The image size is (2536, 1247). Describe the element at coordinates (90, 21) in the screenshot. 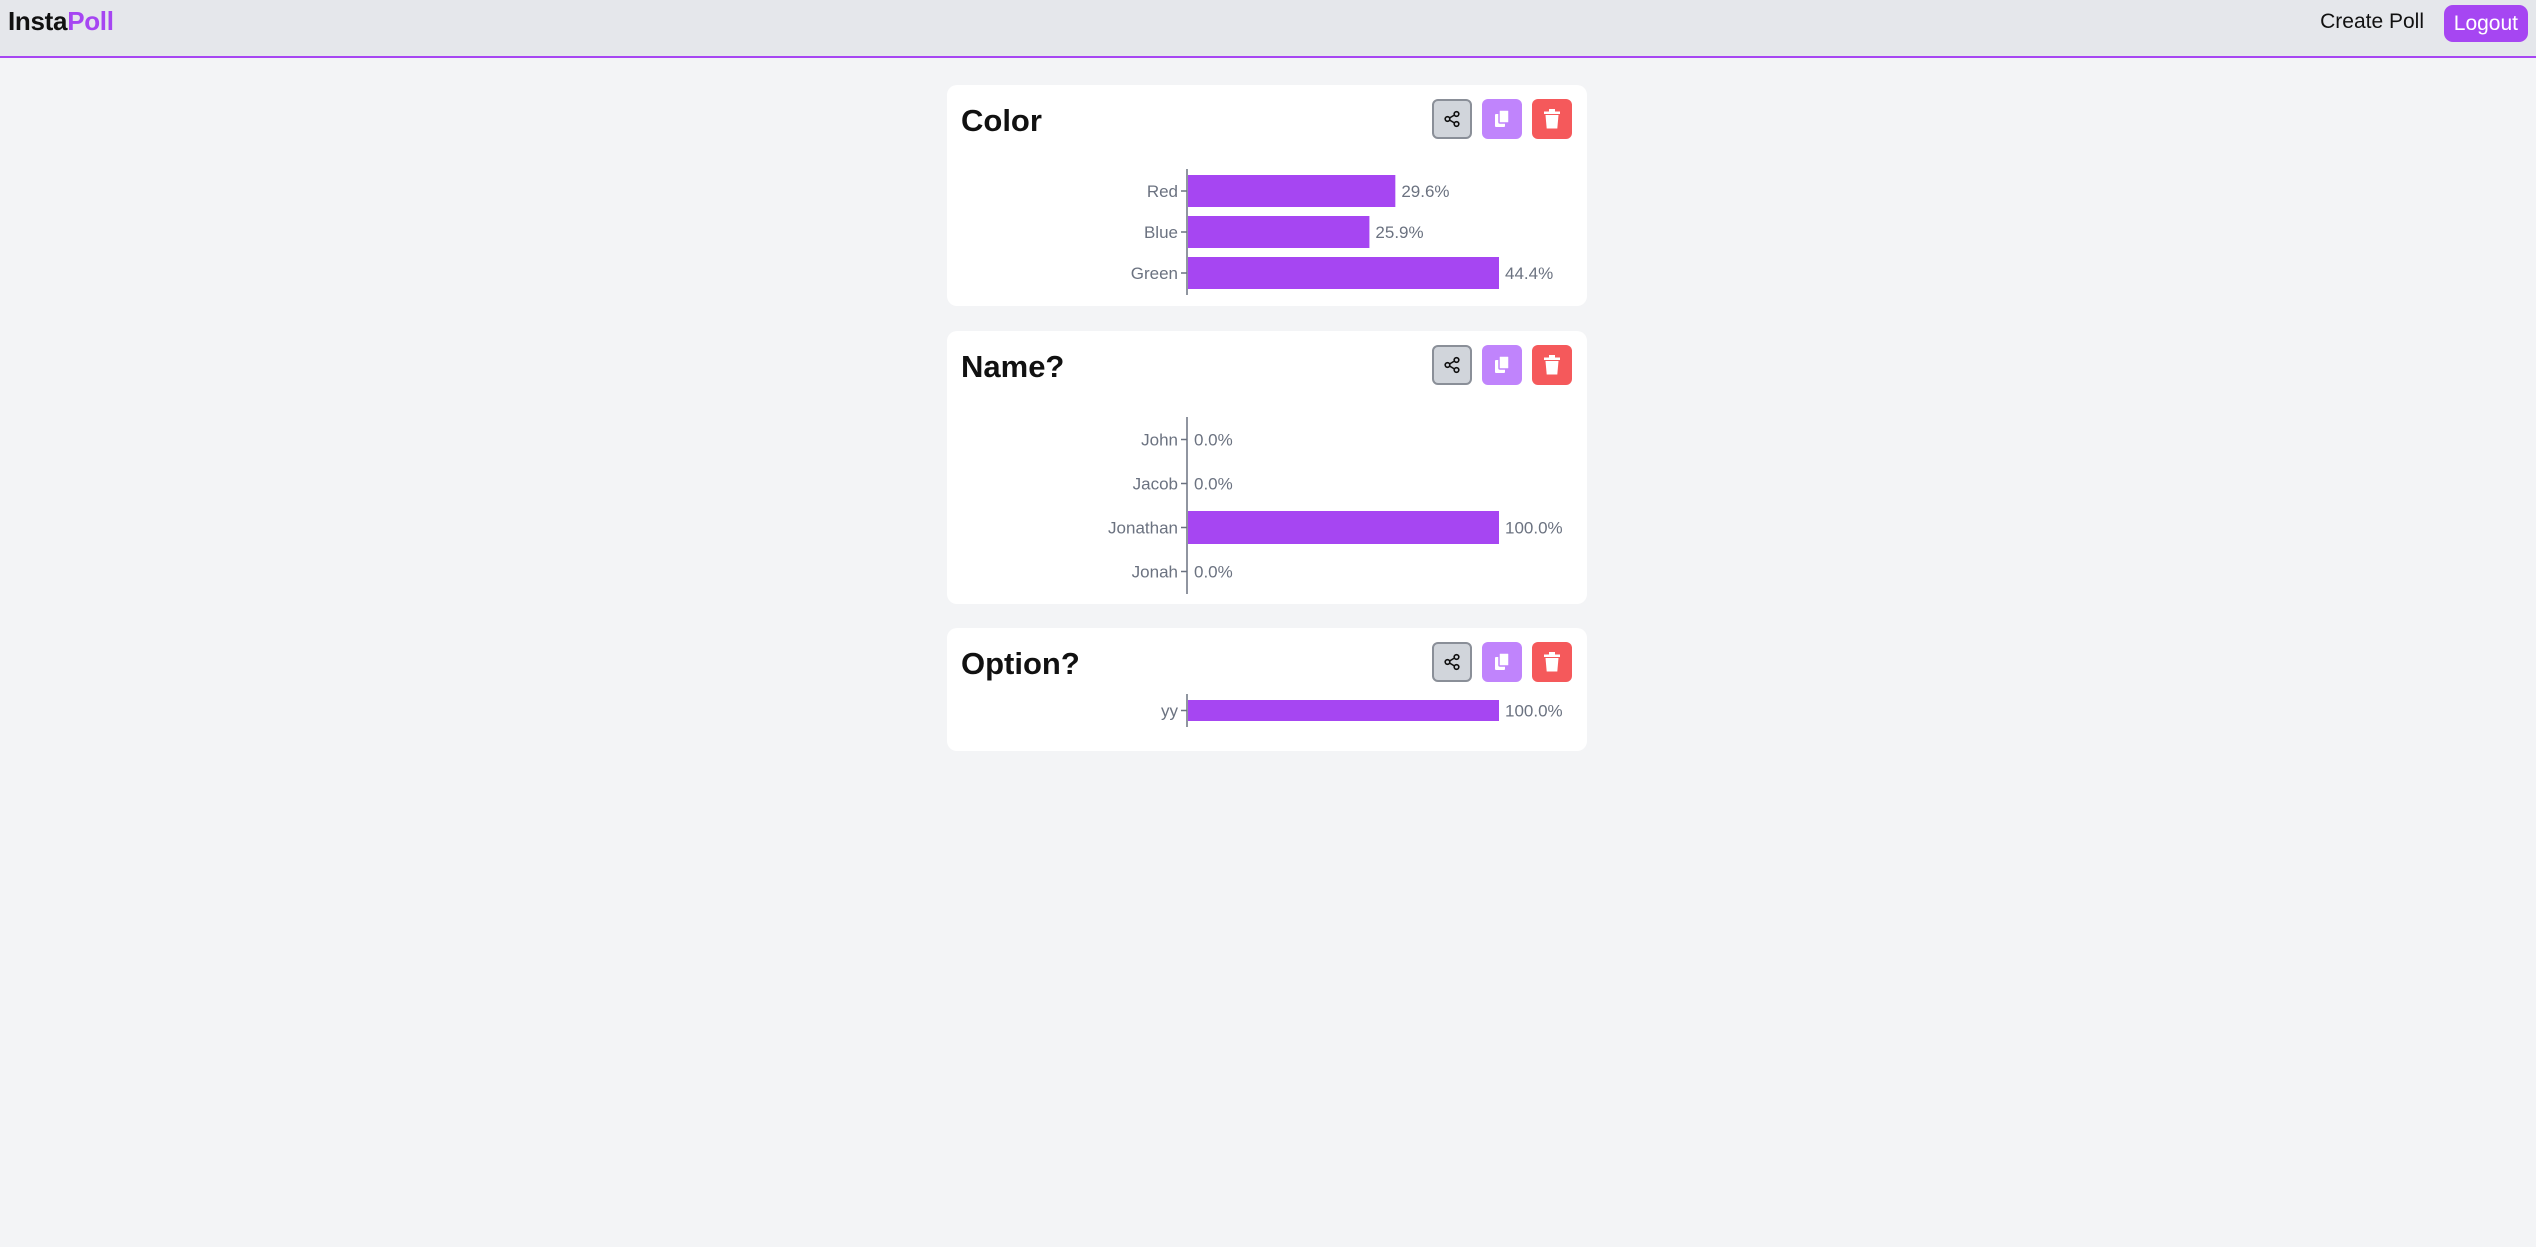

I see `logo-text-poll: Poll` at that location.